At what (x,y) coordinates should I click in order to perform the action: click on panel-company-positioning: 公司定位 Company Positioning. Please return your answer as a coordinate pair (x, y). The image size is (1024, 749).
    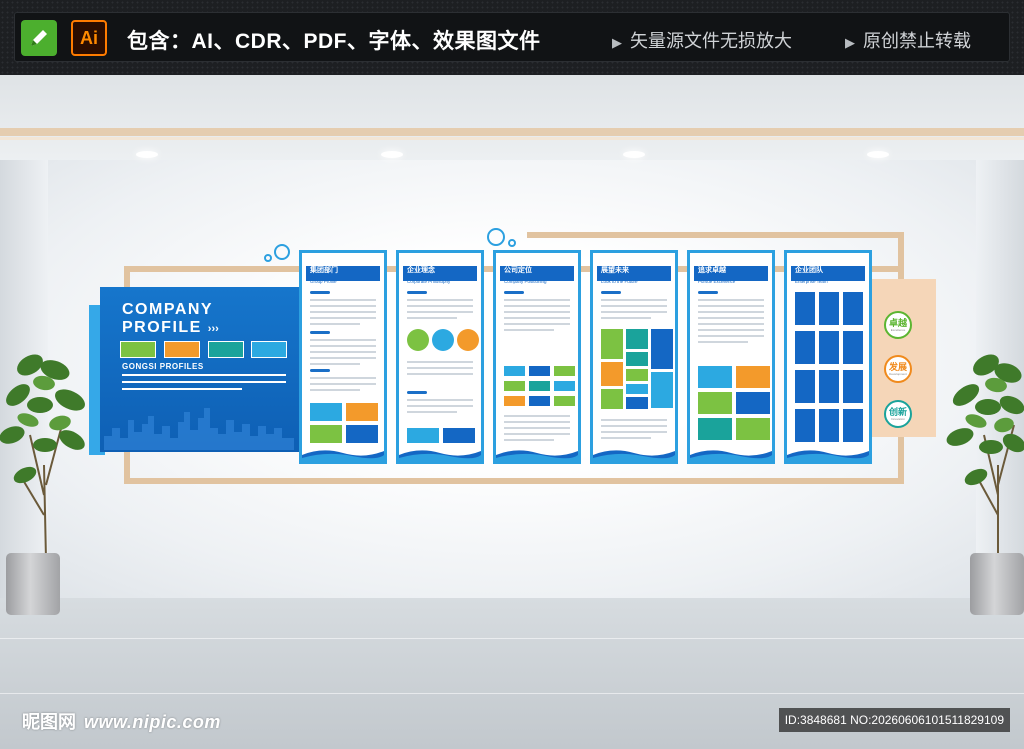
    Looking at the image, I should click on (537, 357).